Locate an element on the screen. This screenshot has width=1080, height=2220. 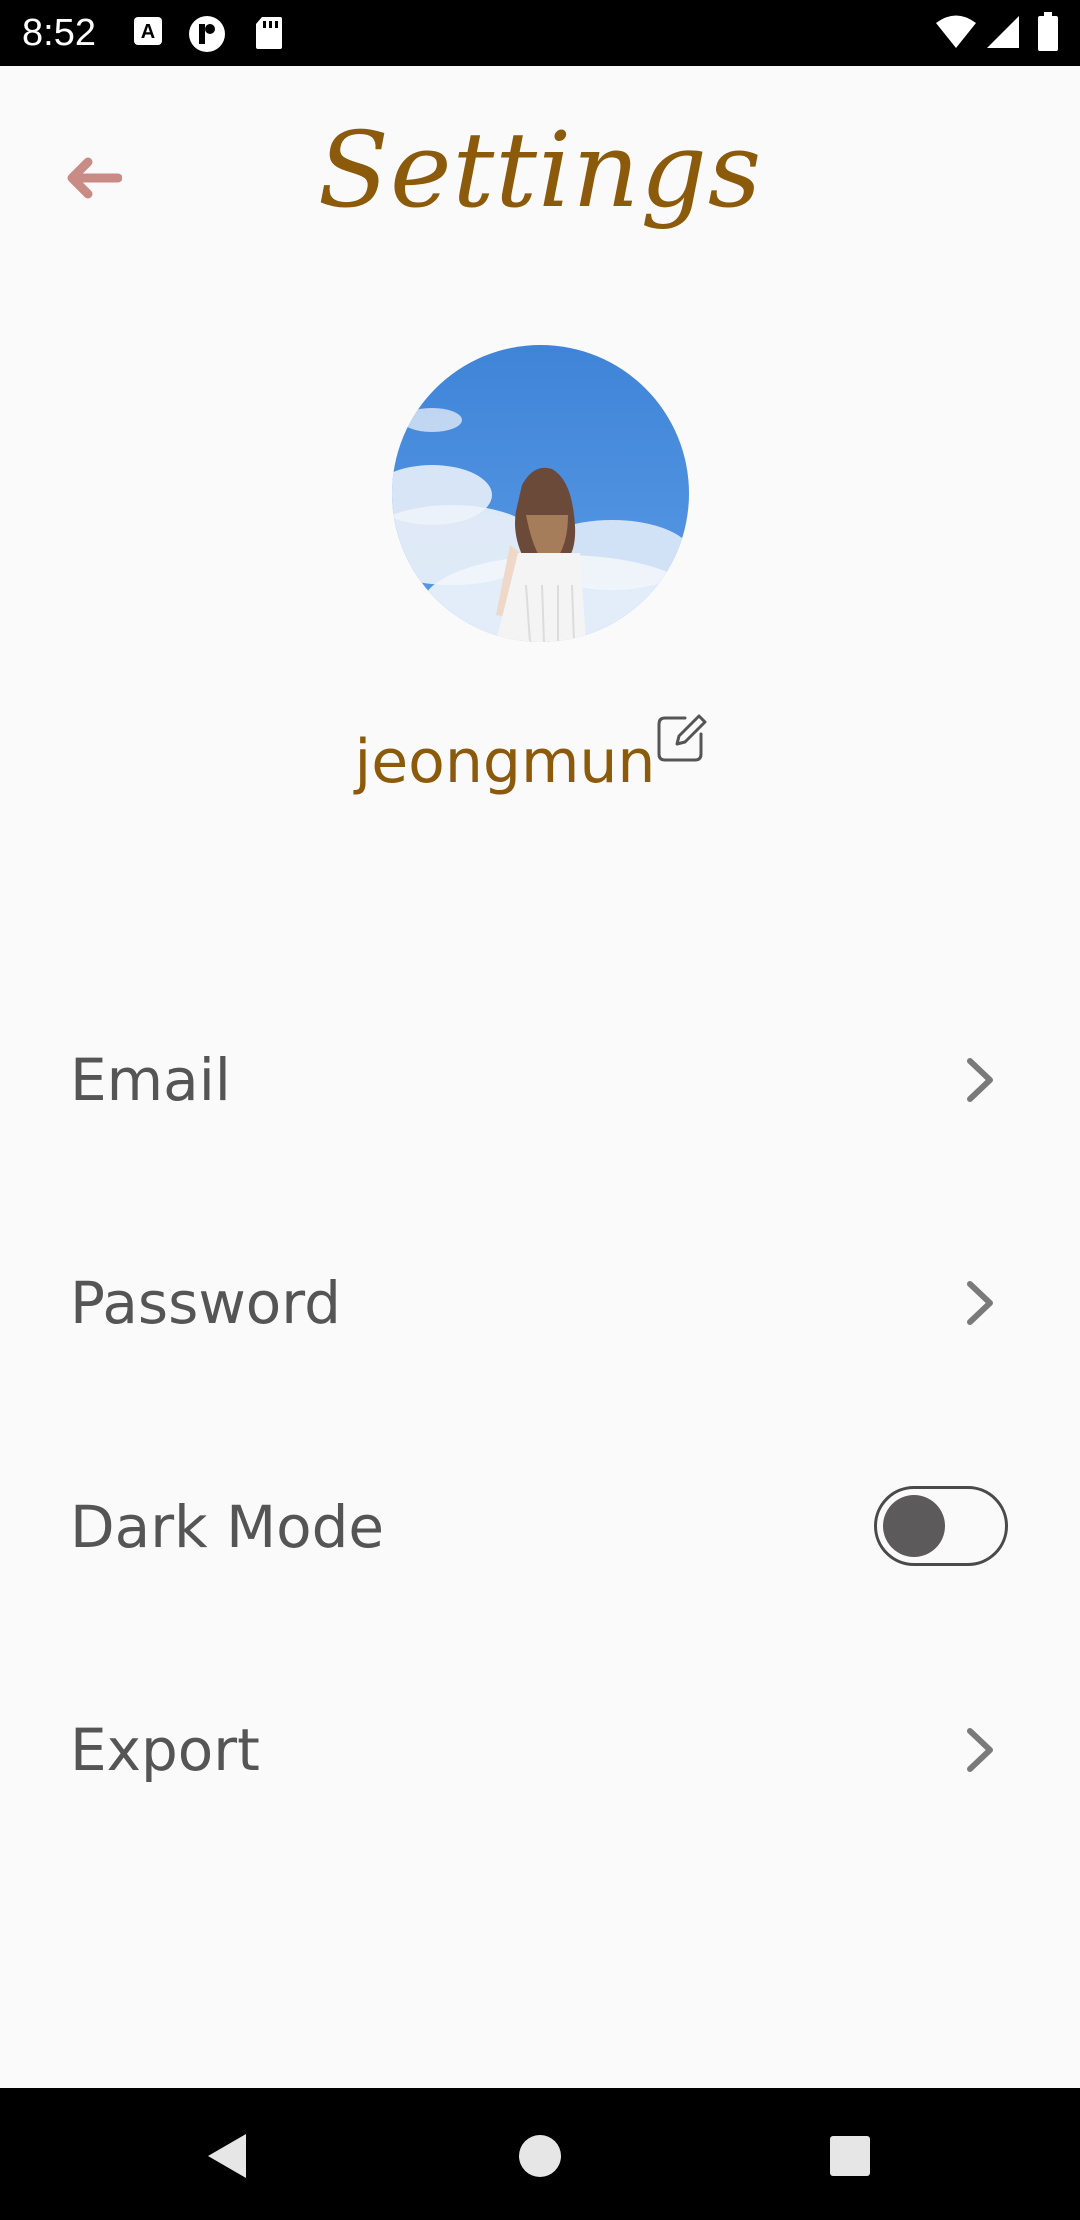
p-notification-icon is located at coordinates (207, 36).